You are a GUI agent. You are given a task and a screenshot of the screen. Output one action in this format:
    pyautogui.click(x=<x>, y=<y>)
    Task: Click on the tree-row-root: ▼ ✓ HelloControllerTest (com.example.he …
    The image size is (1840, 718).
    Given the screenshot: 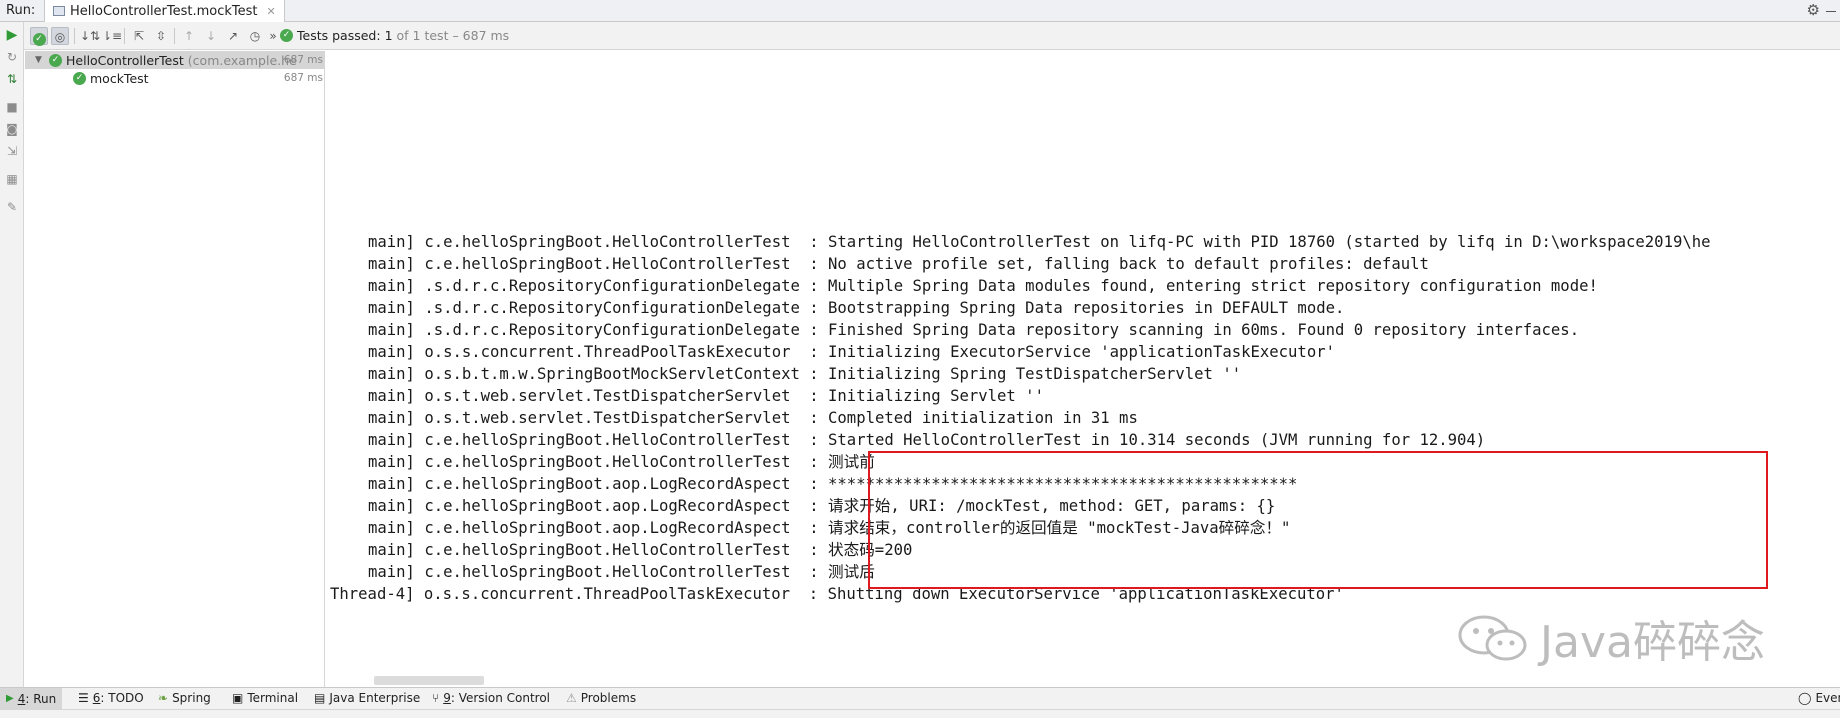 What is the action you would take?
    pyautogui.click(x=175, y=60)
    